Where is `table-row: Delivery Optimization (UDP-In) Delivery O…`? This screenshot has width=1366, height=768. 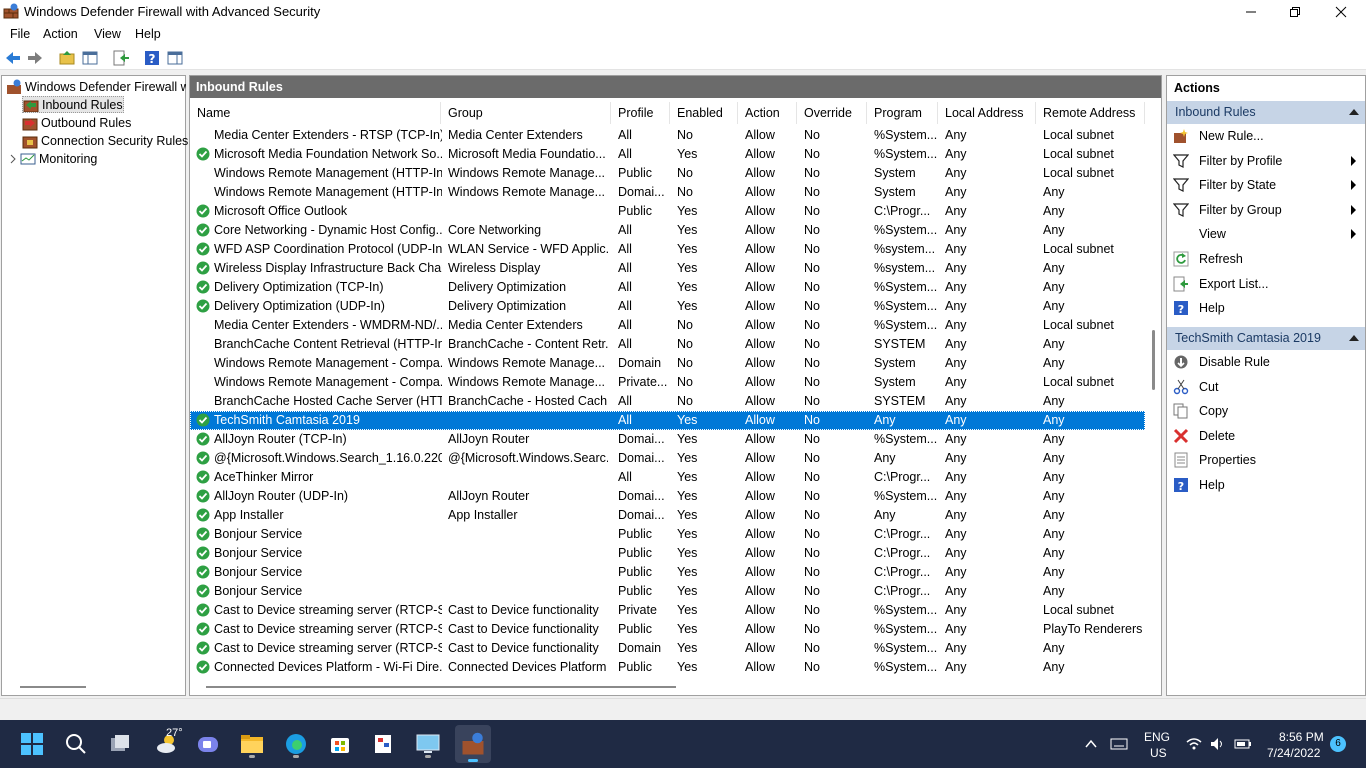
table-row: Delivery Optimization (UDP-In) Delivery O… is located at coordinates (667, 306).